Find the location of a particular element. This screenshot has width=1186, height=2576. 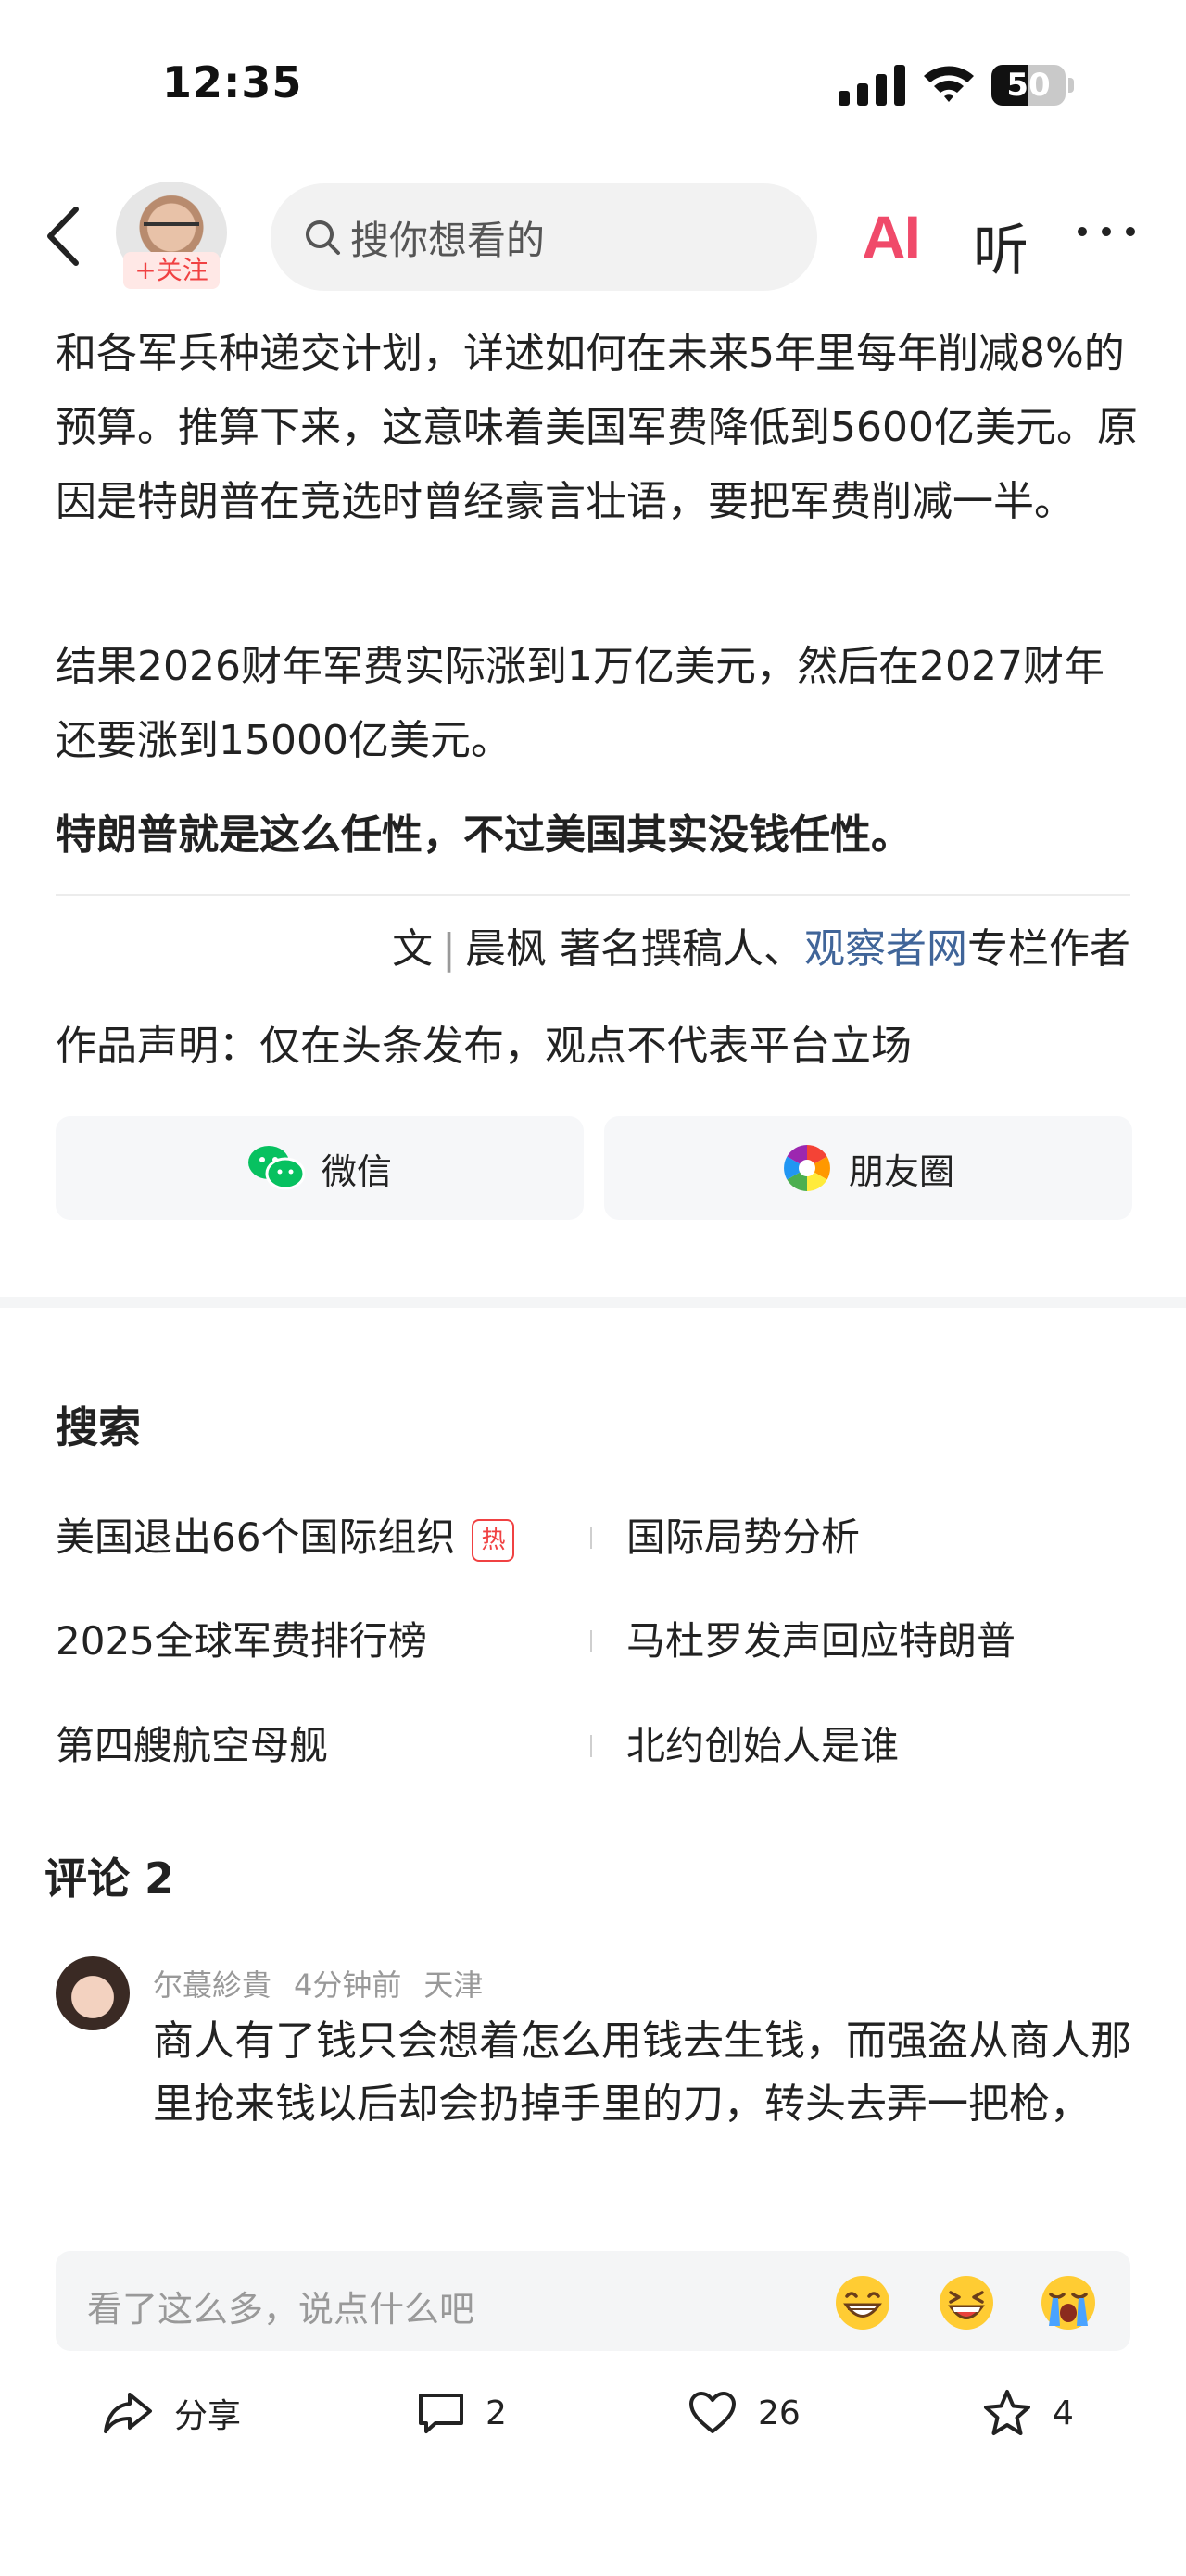

wechat-icon is located at coordinates (276, 1168).